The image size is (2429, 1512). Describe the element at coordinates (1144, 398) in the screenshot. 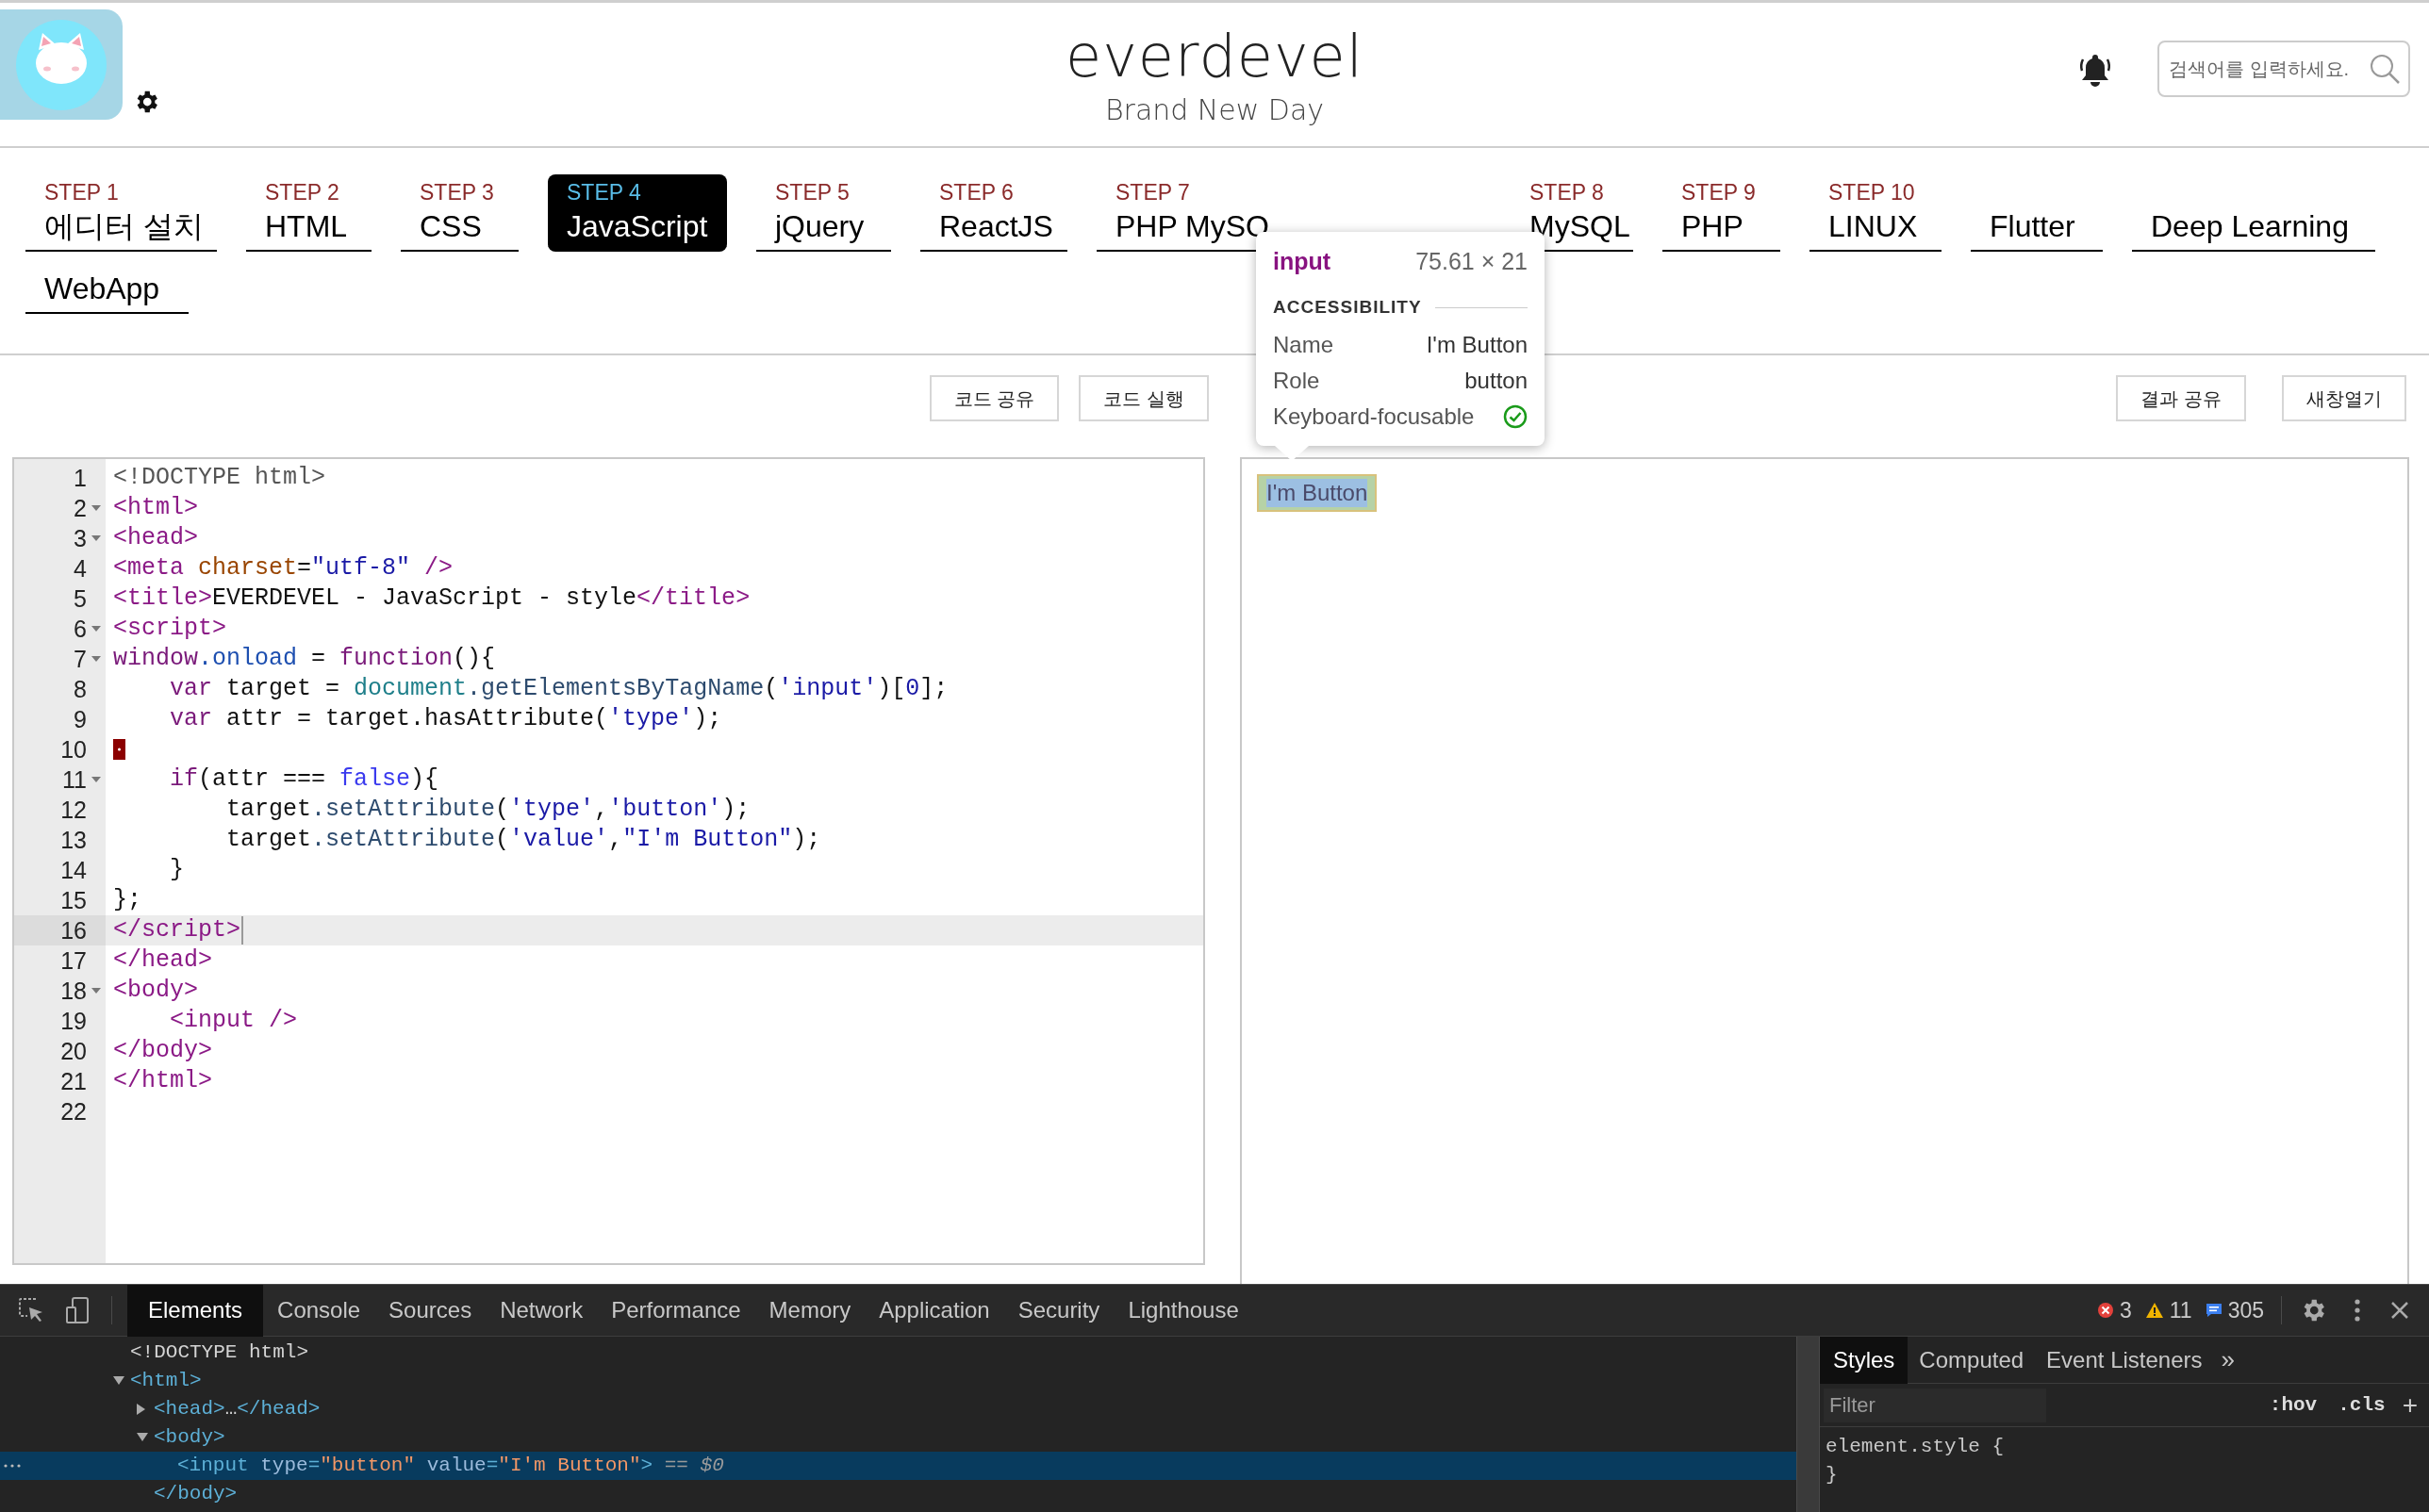

I see `toolbar-button: 코드 실행` at that location.